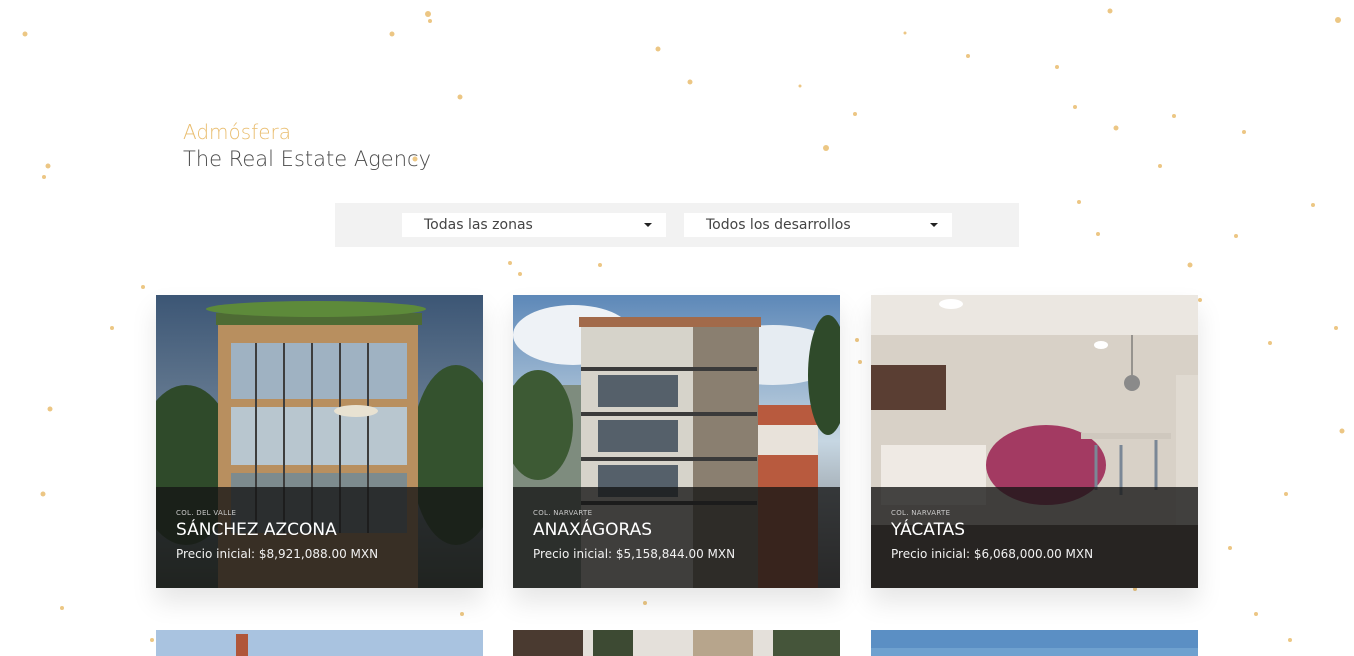 This screenshot has width=1354, height=656. What do you see at coordinates (307, 159) in the screenshot?
I see `brand-tagline: The Real Estate Agency` at bounding box center [307, 159].